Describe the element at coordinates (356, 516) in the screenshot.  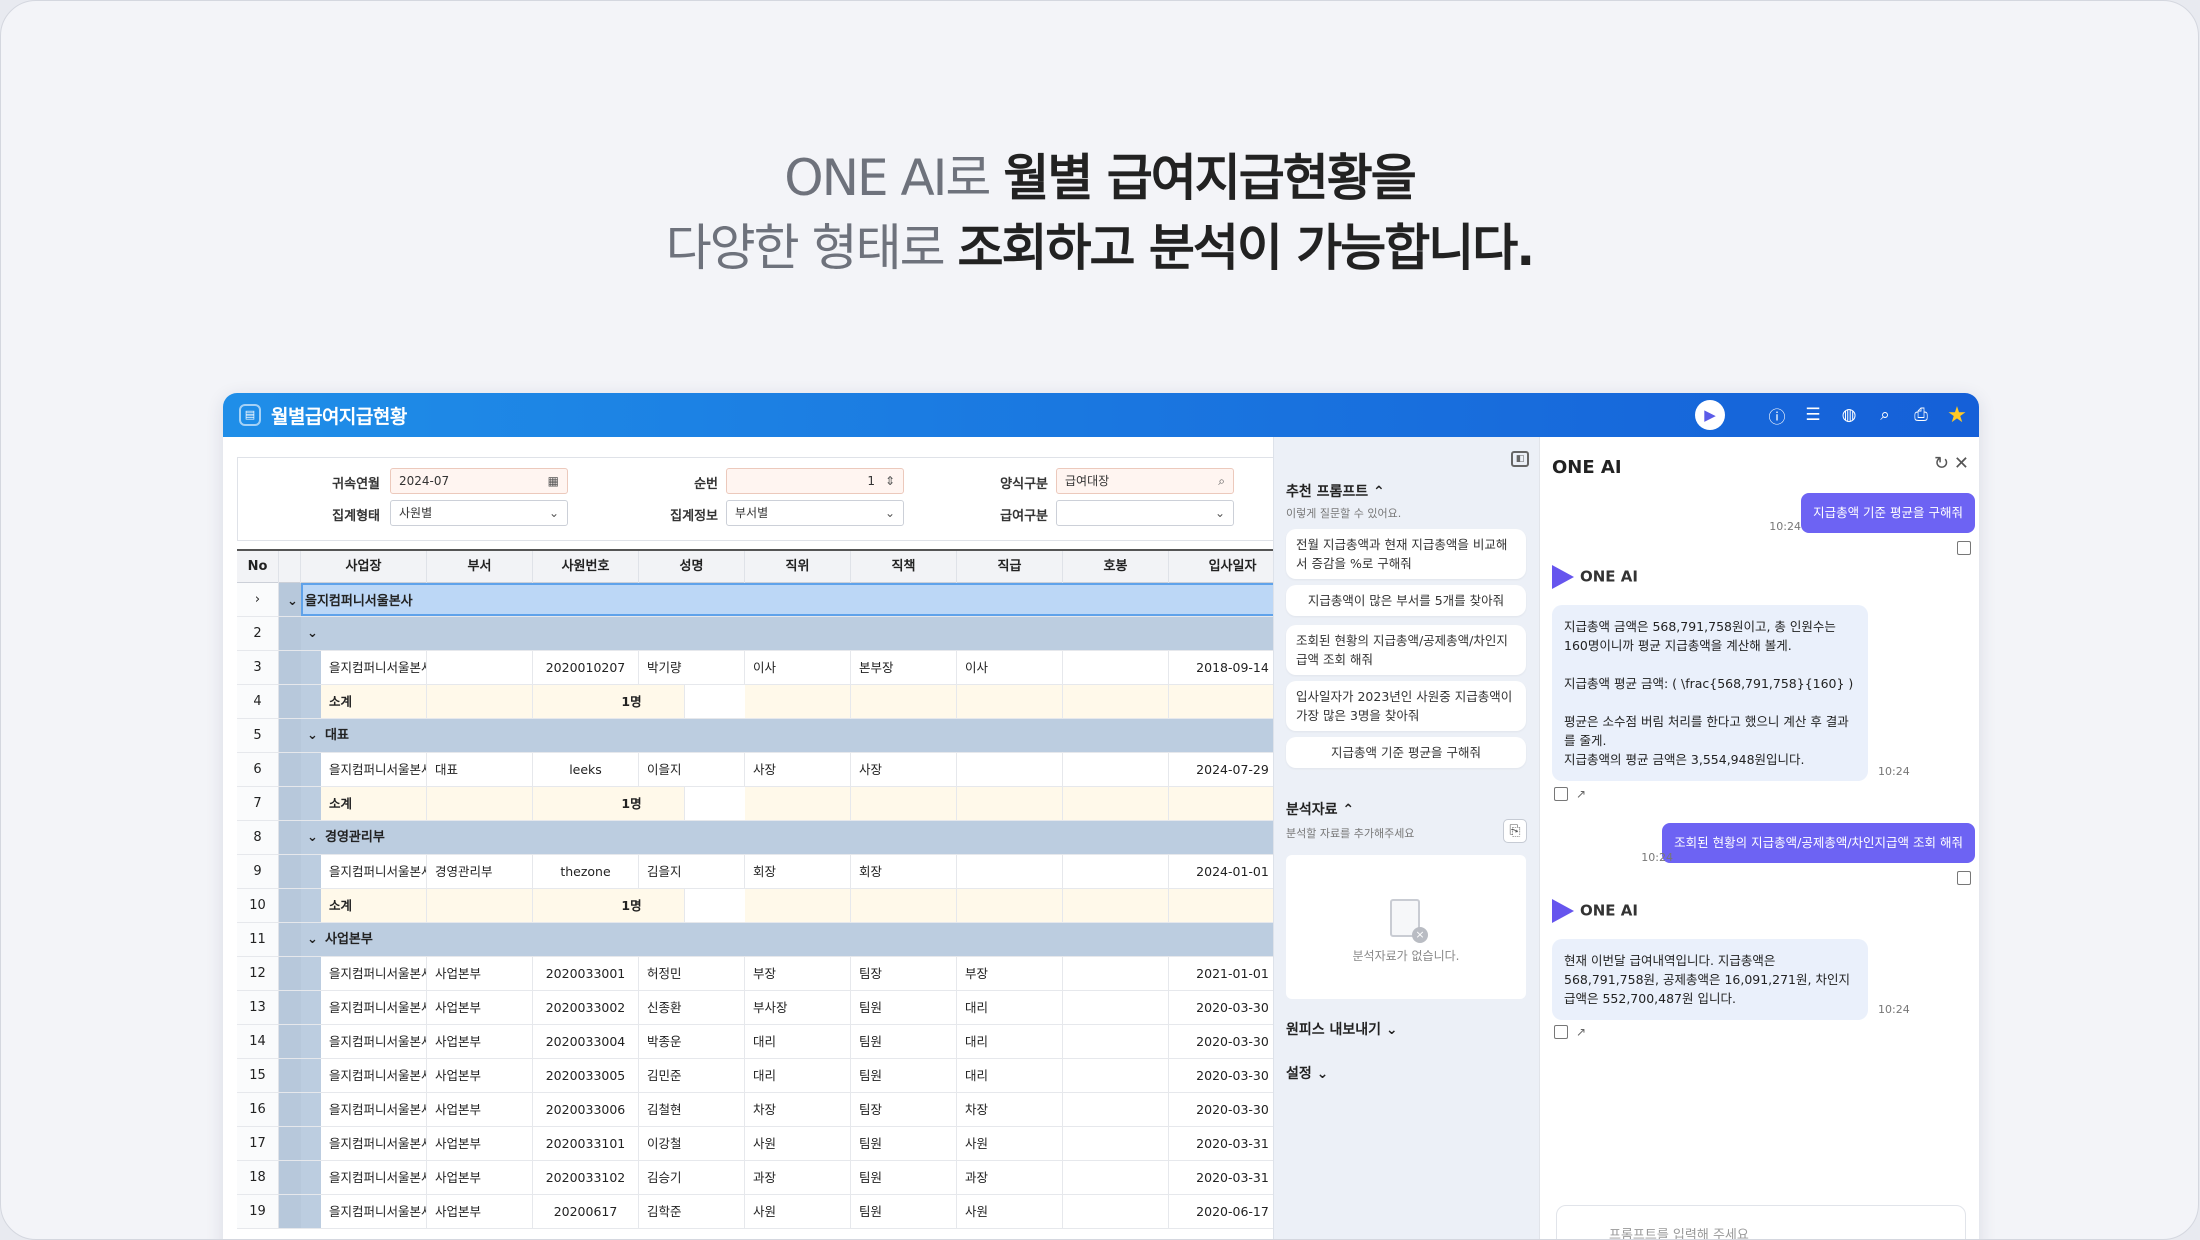
I see `agg-type-label: 집계형태` at that location.